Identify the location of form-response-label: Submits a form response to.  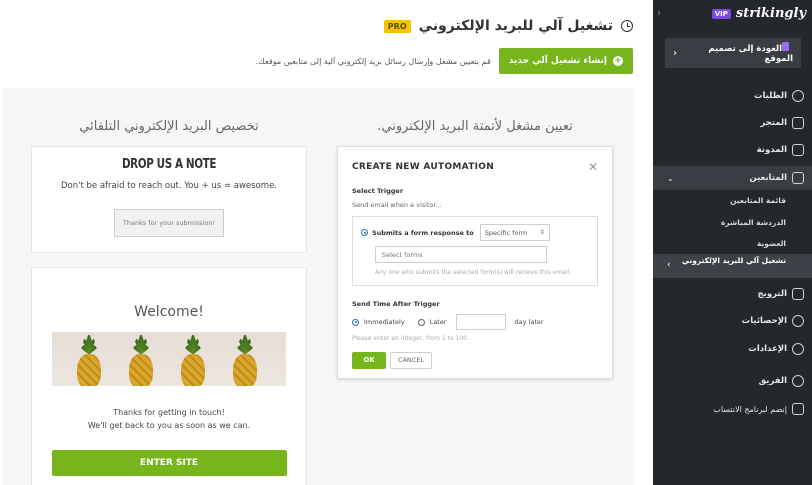
(423, 232).